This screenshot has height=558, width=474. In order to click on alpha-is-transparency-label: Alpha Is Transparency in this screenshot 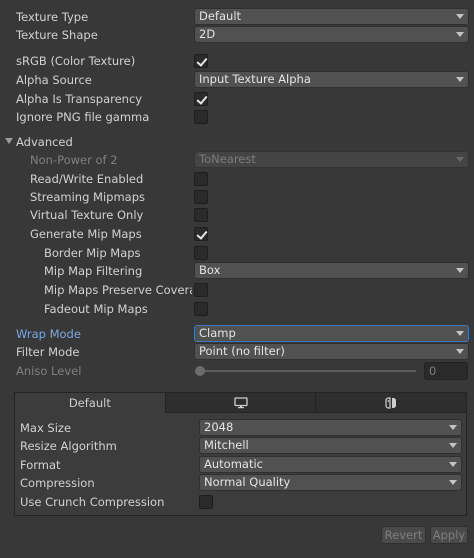, I will do `click(79, 99)`.